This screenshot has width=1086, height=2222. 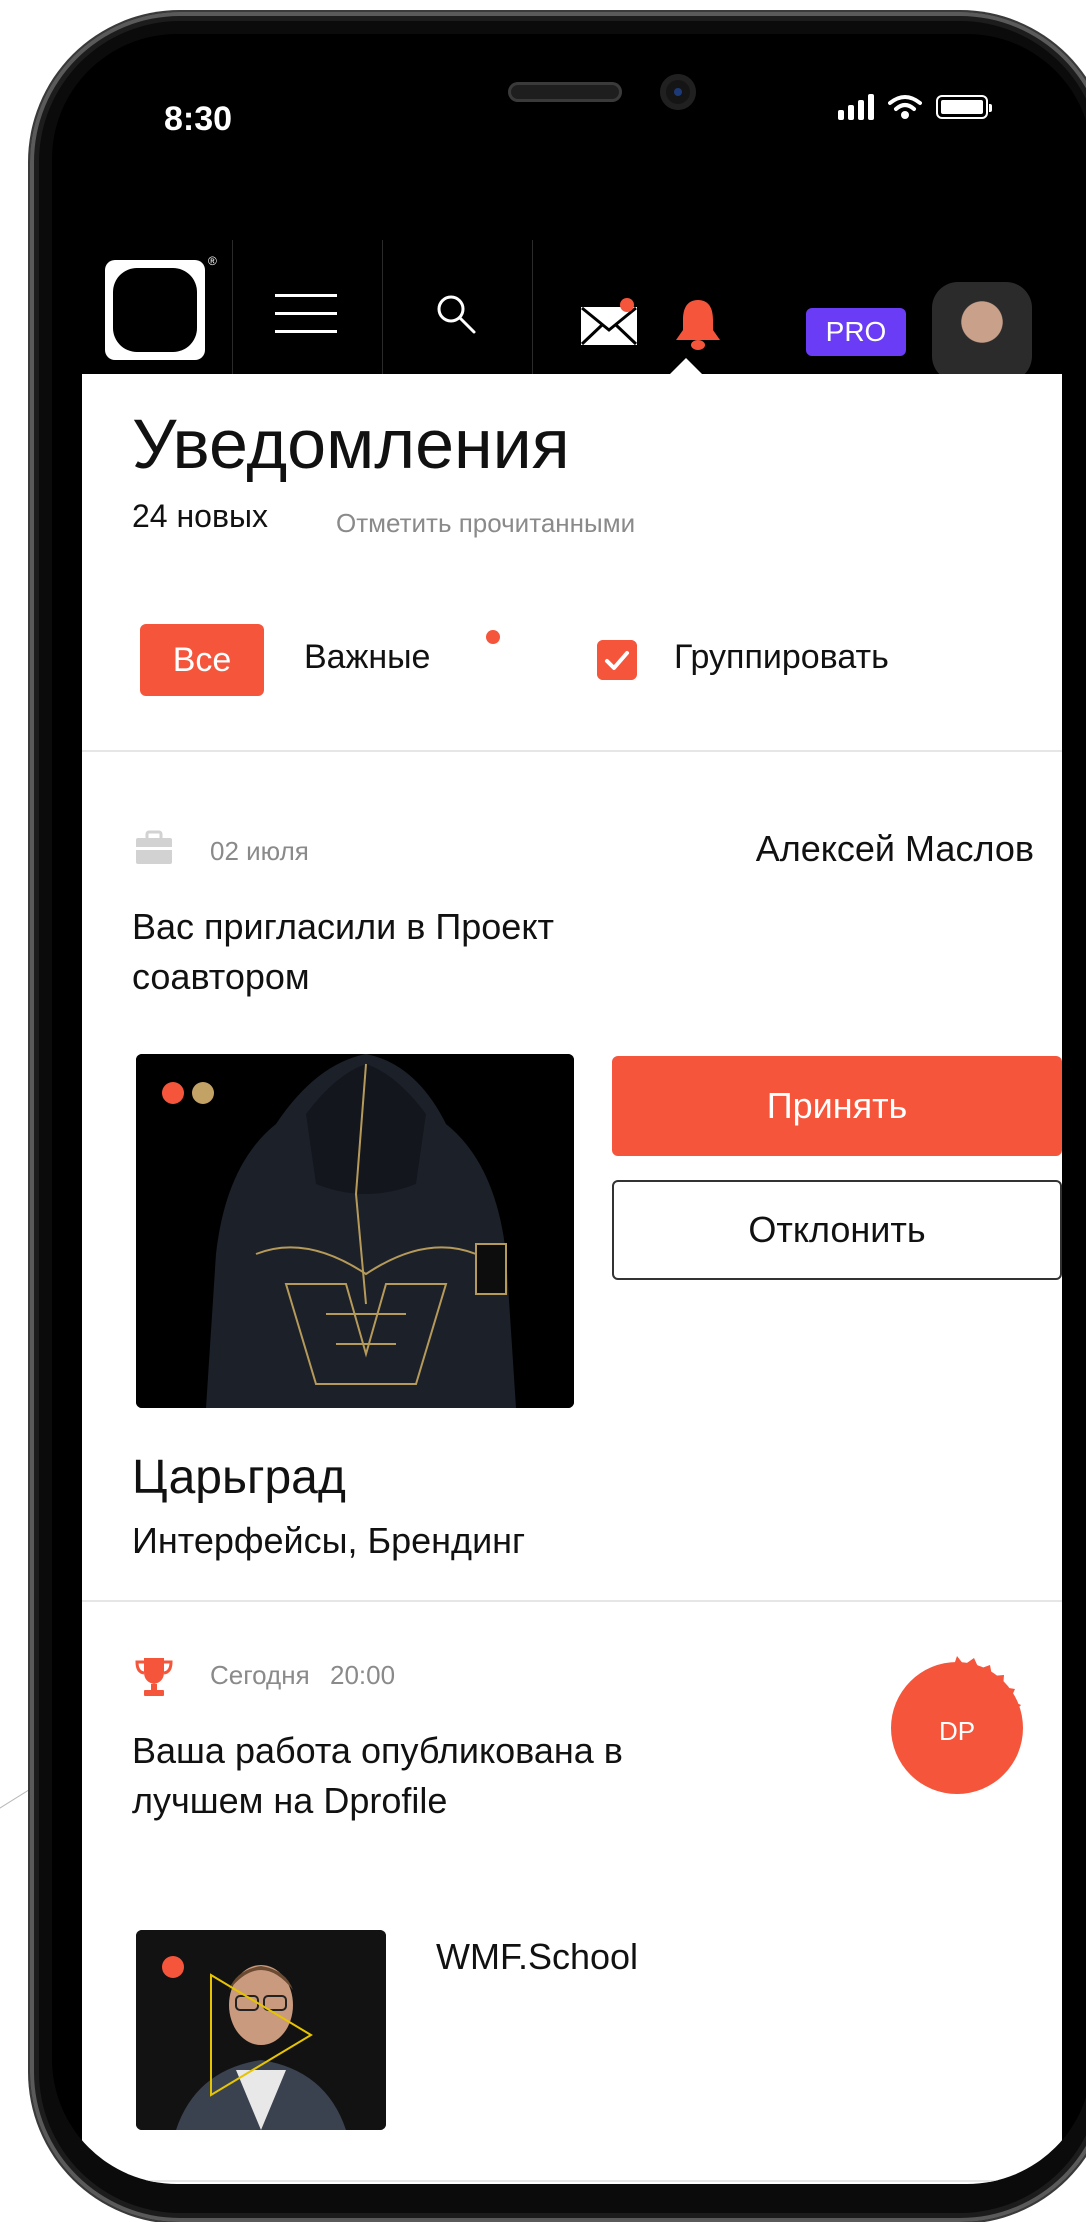 I want to click on wifi-icon, so click(x=905, y=107).